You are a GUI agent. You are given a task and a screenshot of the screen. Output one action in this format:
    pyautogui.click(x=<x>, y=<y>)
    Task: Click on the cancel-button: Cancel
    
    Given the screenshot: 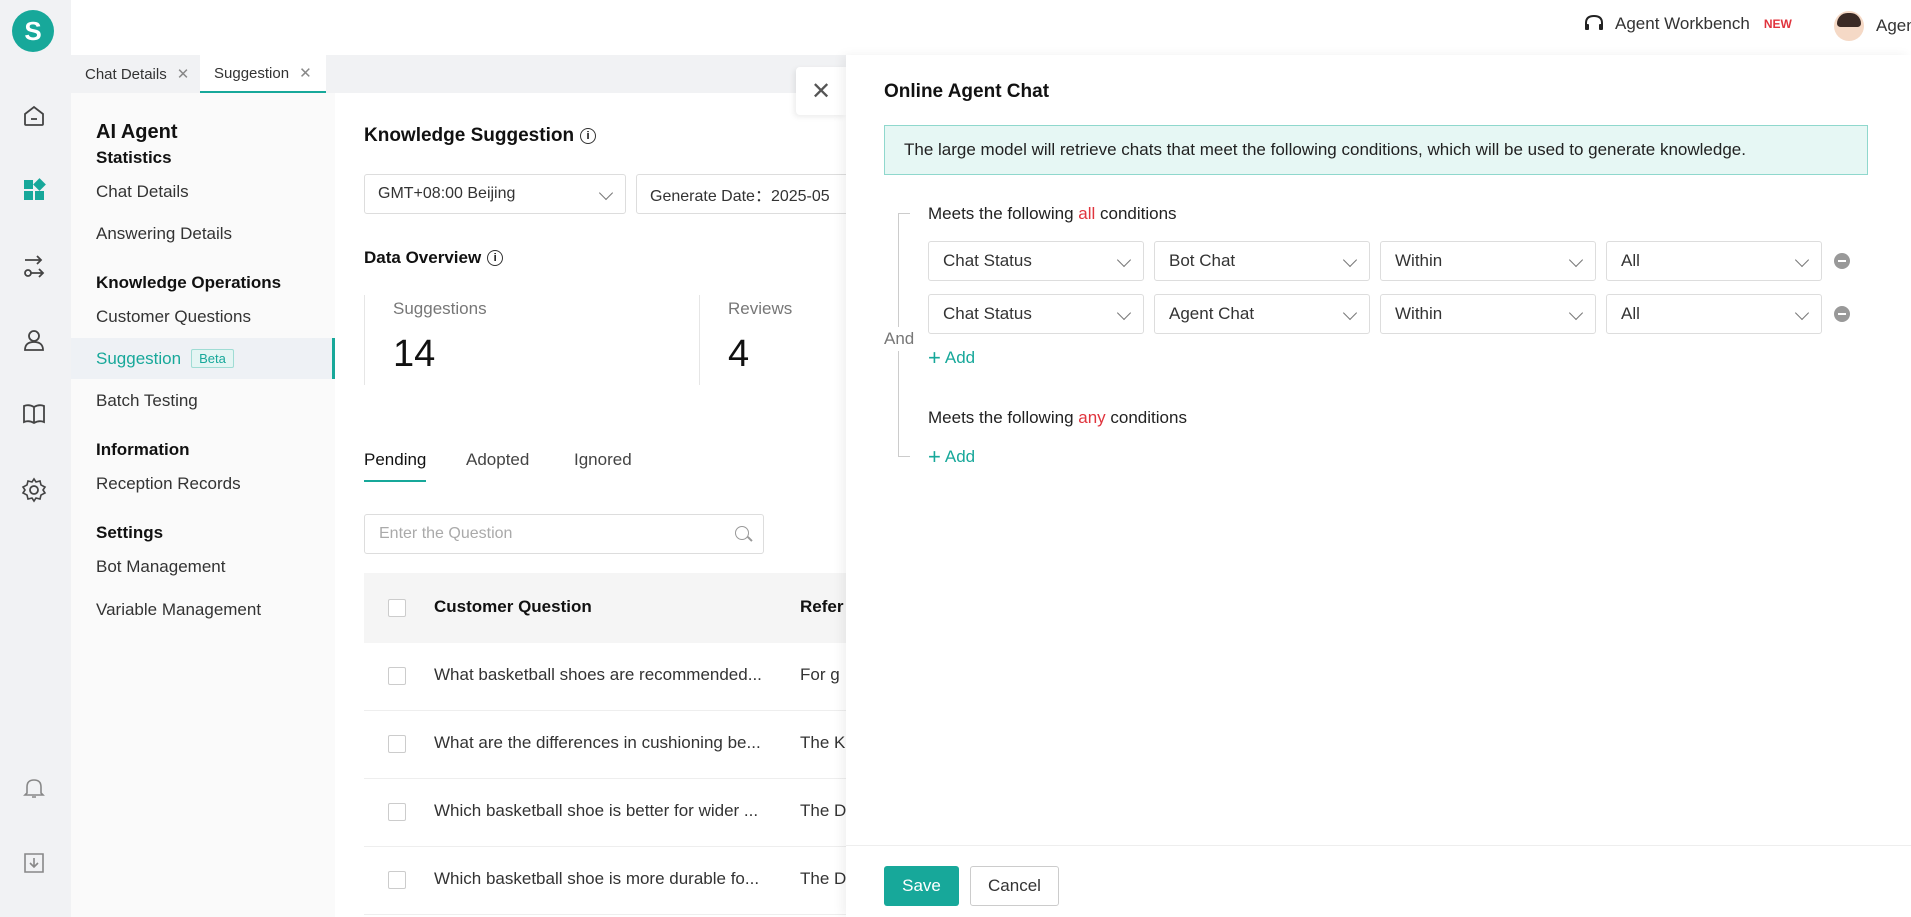 What is the action you would take?
    pyautogui.click(x=1014, y=886)
    